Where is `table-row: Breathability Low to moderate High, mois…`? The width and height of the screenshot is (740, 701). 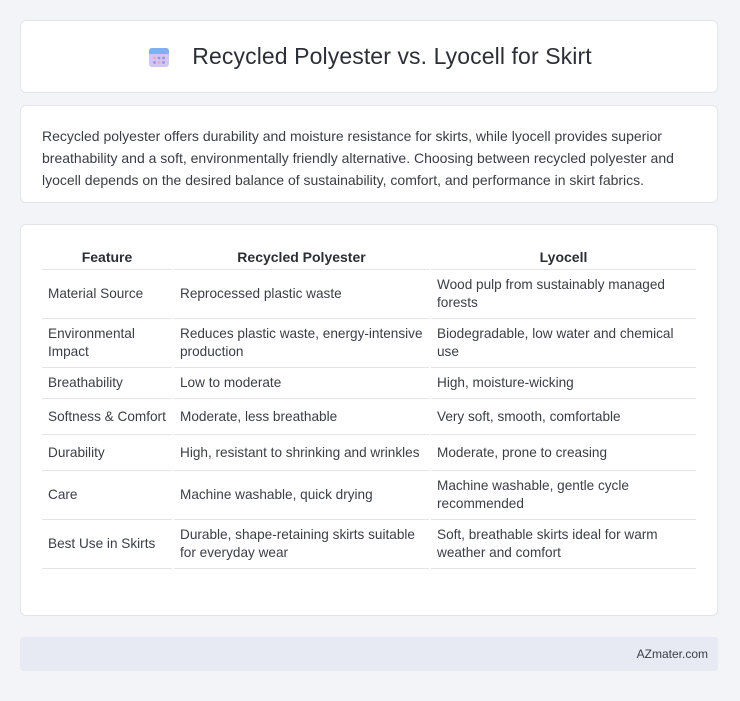 table-row: Breathability Low to moderate High, mois… is located at coordinates (369, 383).